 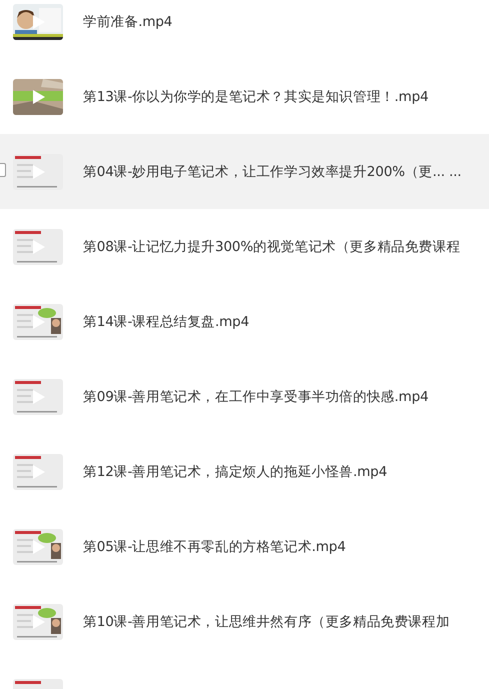 What do you see at coordinates (255, 397) in the screenshot?
I see `file-name: 第09课-善用笔记术，在工作中享受事半功倍的快感.mp4` at bounding box center [255, 397].